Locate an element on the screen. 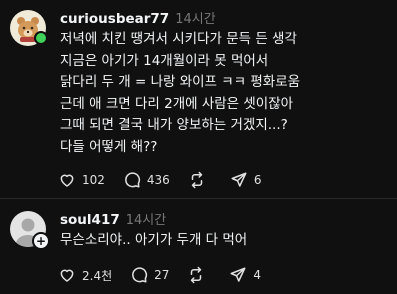 This screenshot has height=294, width=397. avatar is located at coordinates (29, 28).